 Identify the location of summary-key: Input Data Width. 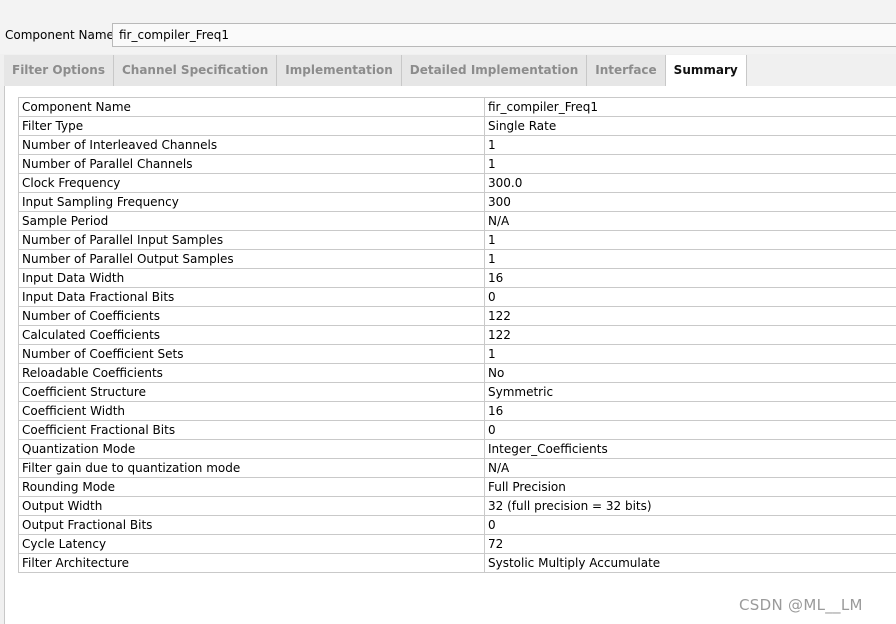
(251, 278).